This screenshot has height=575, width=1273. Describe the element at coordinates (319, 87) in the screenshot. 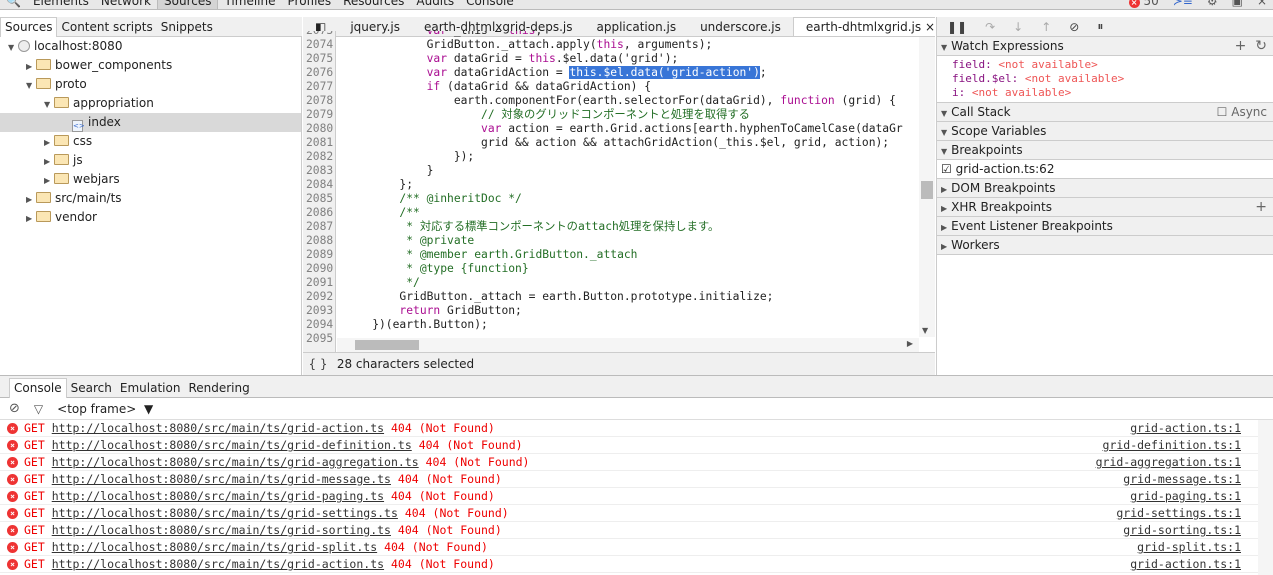

I see `line-number: 2077` at that location.